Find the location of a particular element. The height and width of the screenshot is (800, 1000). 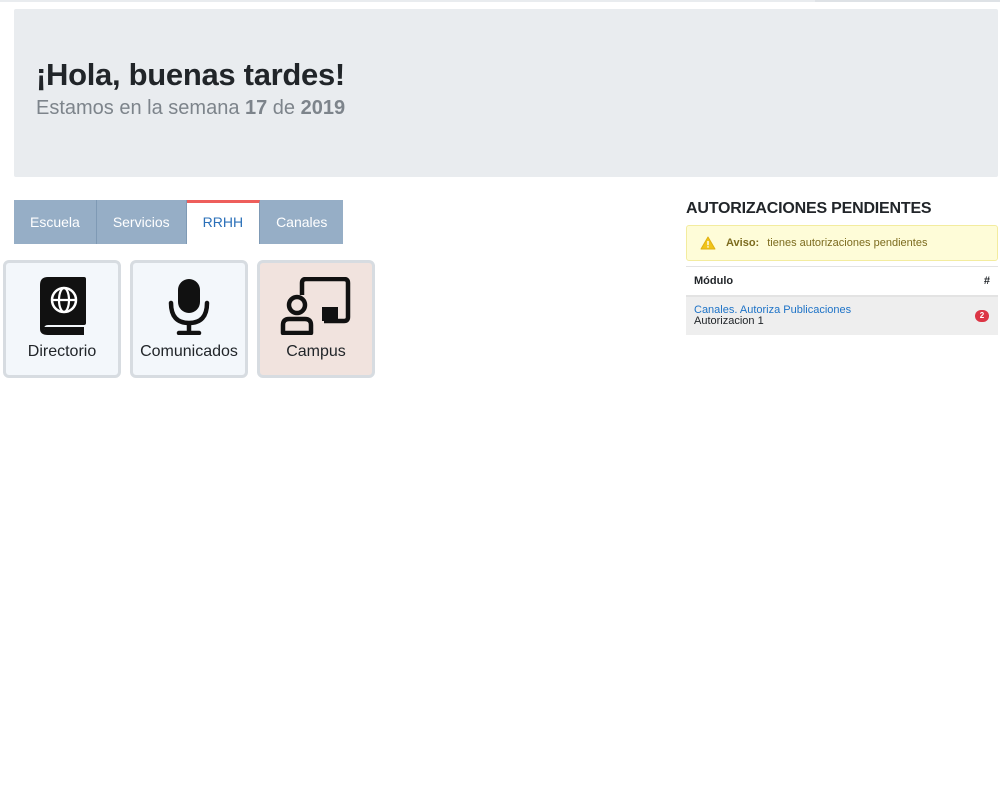

table-header: Módulo # is located at coordinates (842, 281).